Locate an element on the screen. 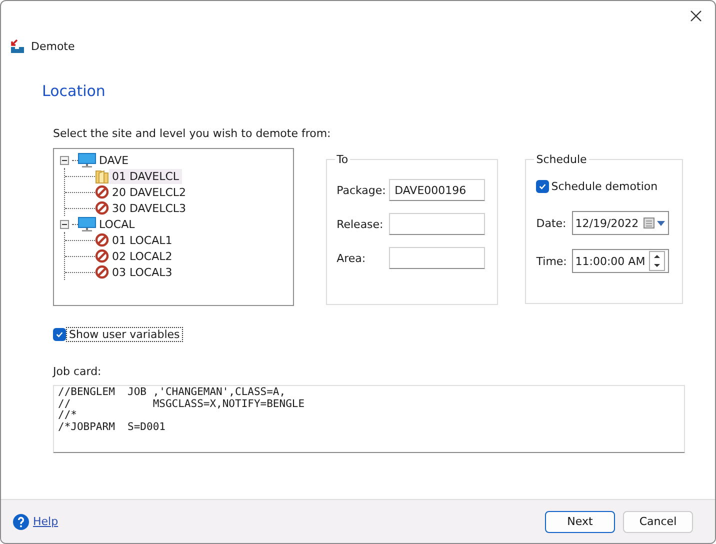  checkbox-label: Schedule demotion is located at coordinates (604, 186).